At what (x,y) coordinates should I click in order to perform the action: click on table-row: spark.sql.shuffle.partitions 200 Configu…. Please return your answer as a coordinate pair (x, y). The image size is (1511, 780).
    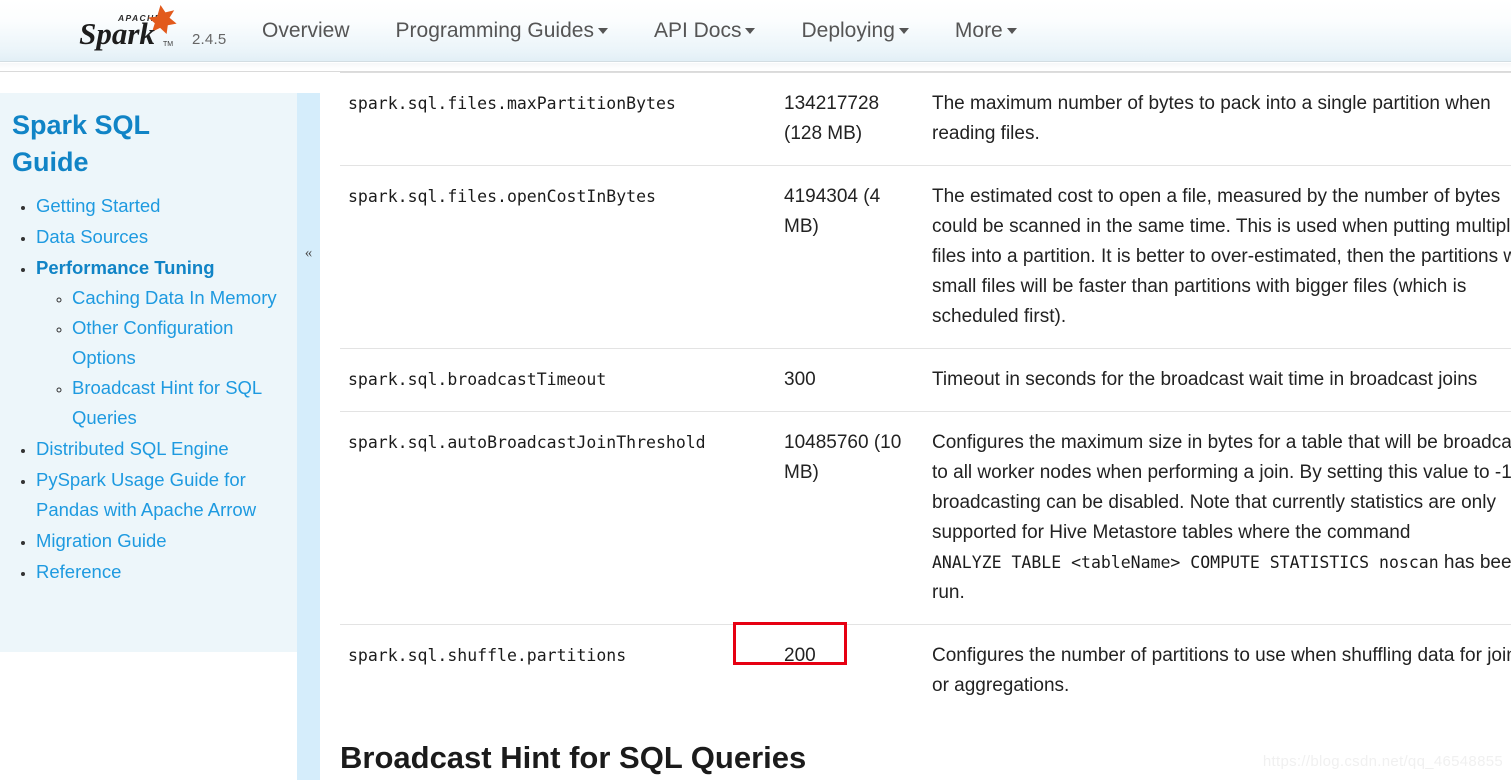
    Looking at the image, I should click on (925, 670).